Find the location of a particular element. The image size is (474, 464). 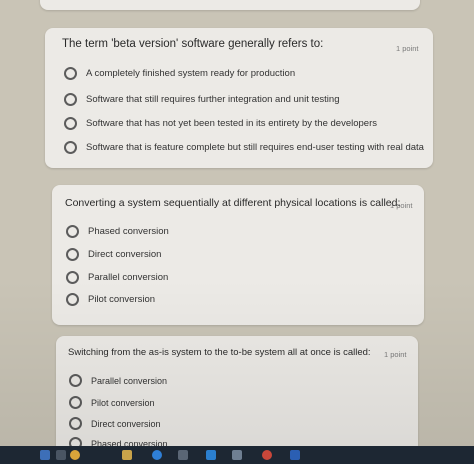

windows-taskbar is located at coordinates (237, 455).